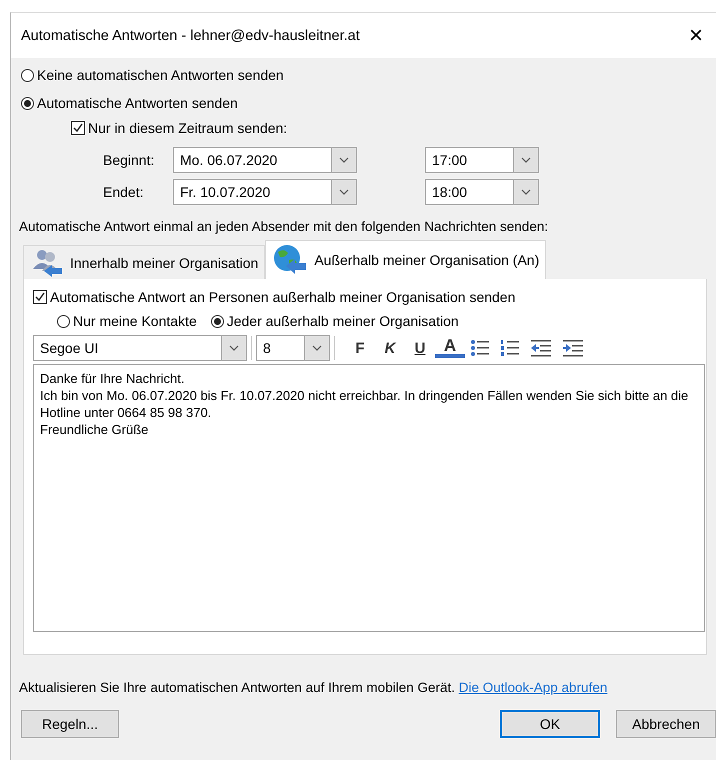  I want to click on close-button: ×, so click(696, 36).